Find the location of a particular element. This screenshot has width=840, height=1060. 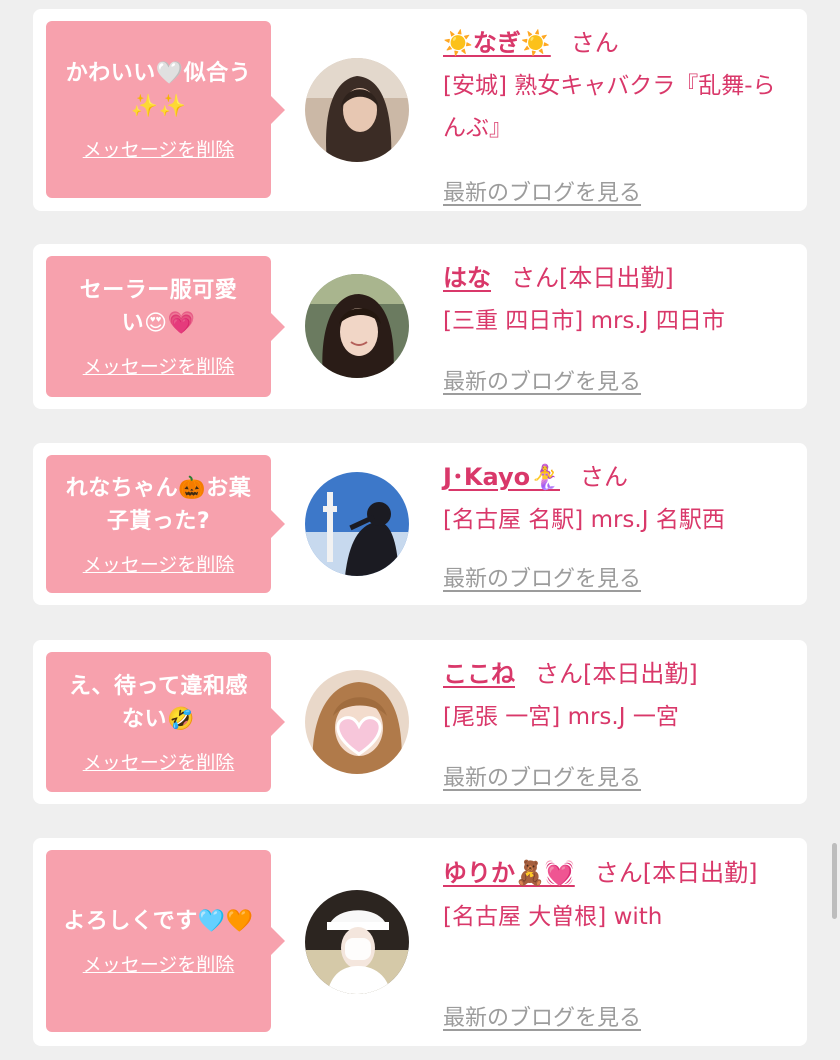

cast-name-link: はな is located at coordinates (467, 278).